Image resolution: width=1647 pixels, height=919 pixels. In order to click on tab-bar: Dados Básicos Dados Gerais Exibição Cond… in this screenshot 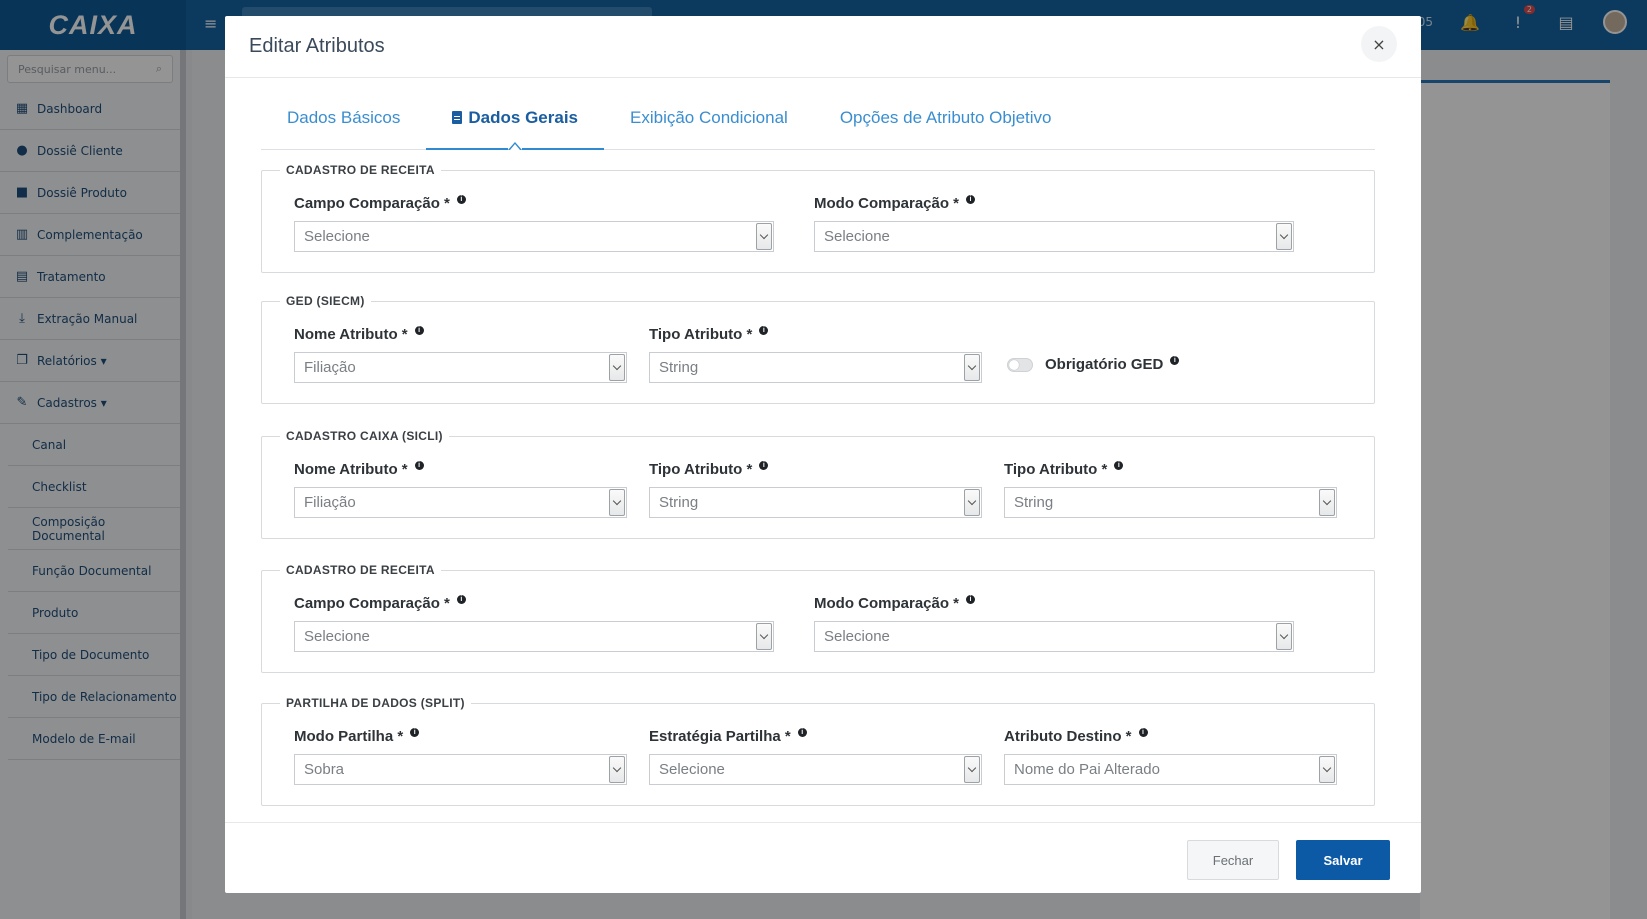, I will do `click(818, 122)`.